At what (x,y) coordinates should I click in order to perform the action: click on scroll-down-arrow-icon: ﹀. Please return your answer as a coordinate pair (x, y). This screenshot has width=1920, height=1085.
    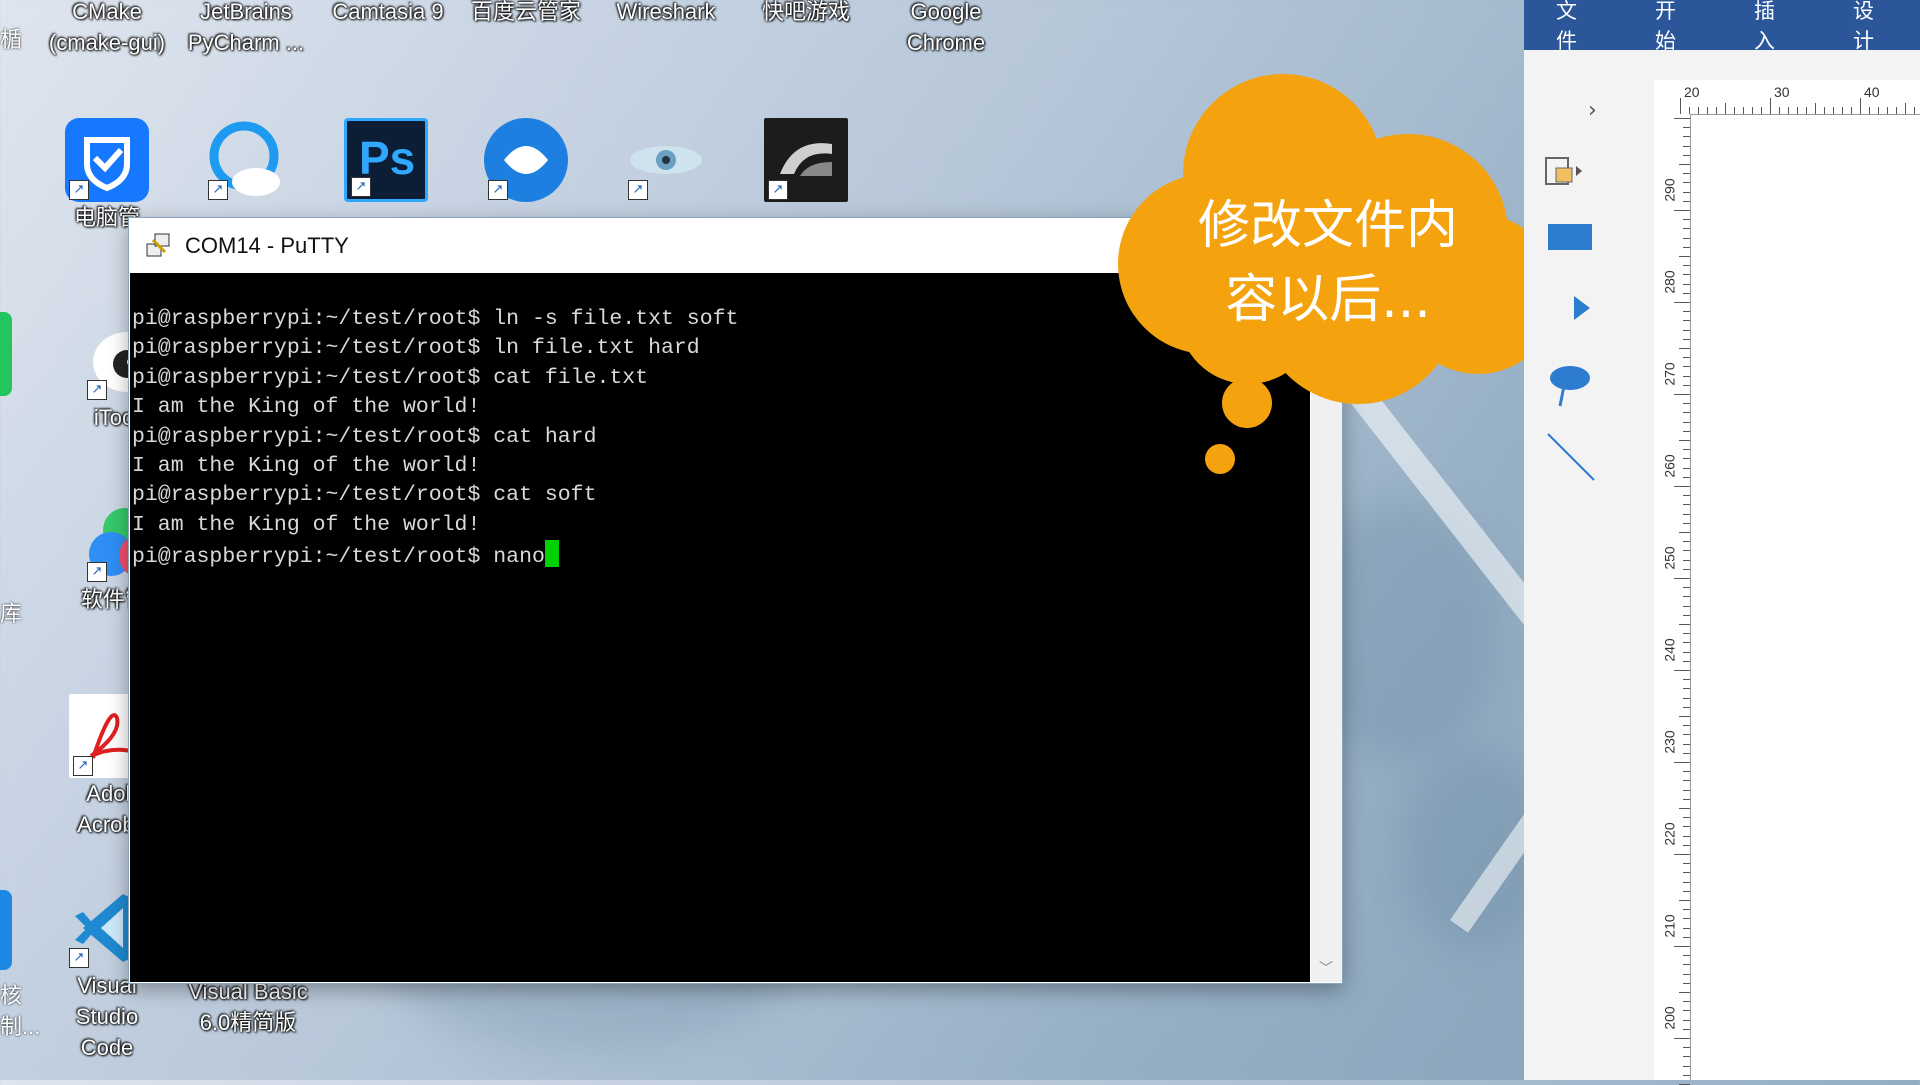
    Looking at the image, I should click on (1326, 968).